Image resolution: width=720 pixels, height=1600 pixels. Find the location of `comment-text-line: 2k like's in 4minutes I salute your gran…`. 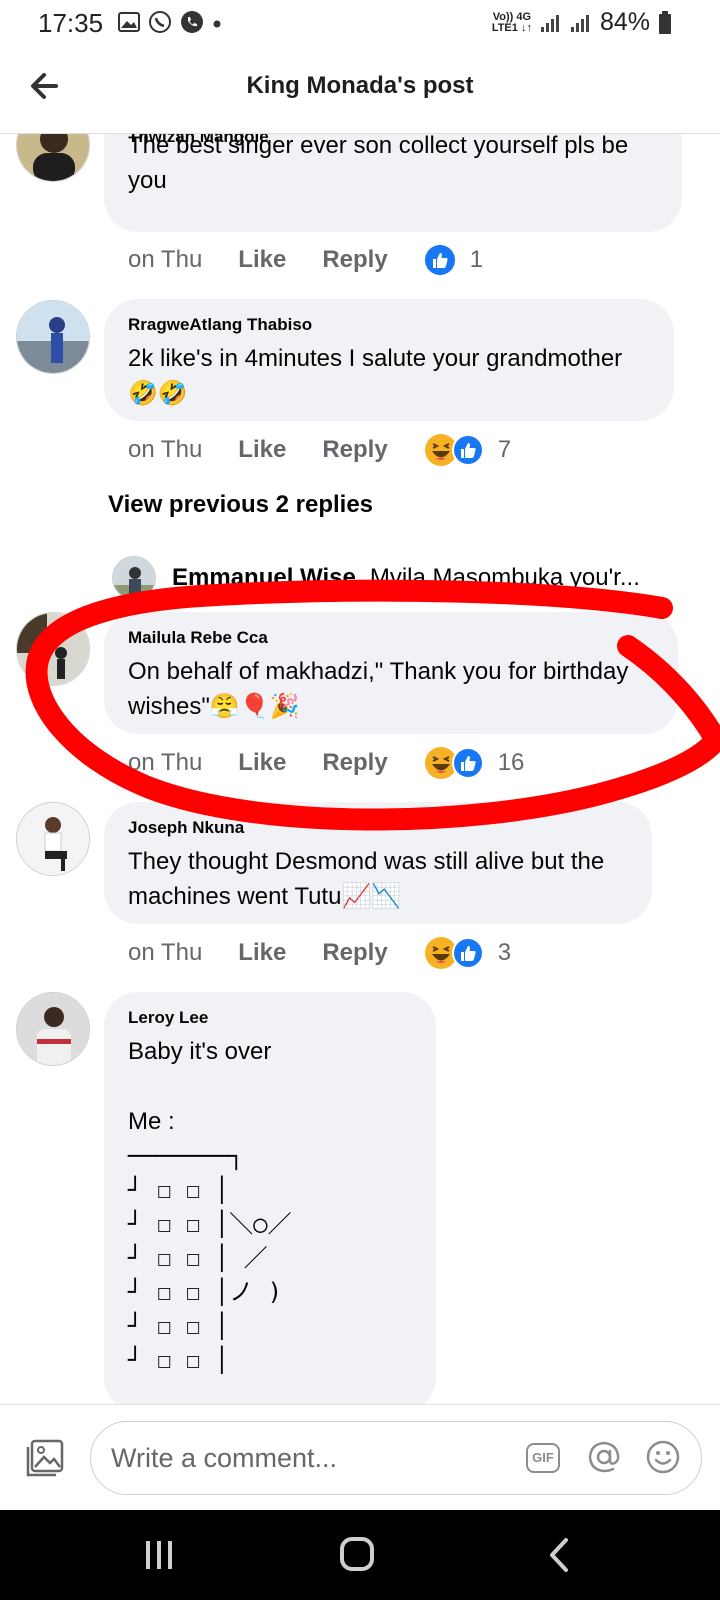

comment-text-line: 2k like's in 4minutes I salute your gran… is located at coordinates (375, 358).